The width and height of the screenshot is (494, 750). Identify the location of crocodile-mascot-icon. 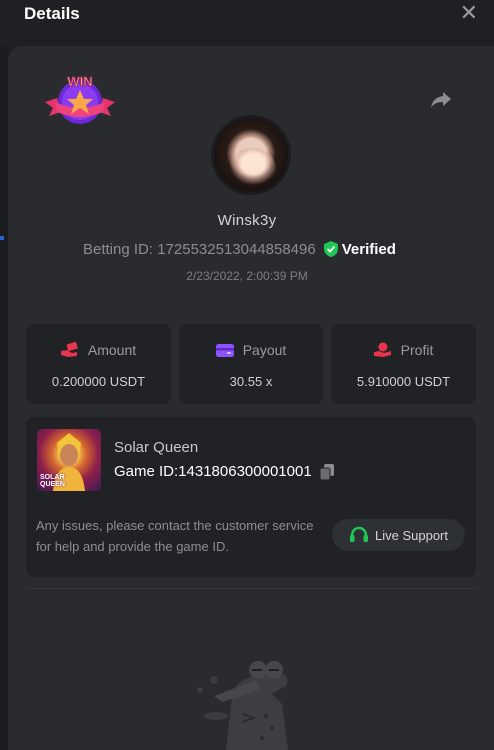
(242, 705).